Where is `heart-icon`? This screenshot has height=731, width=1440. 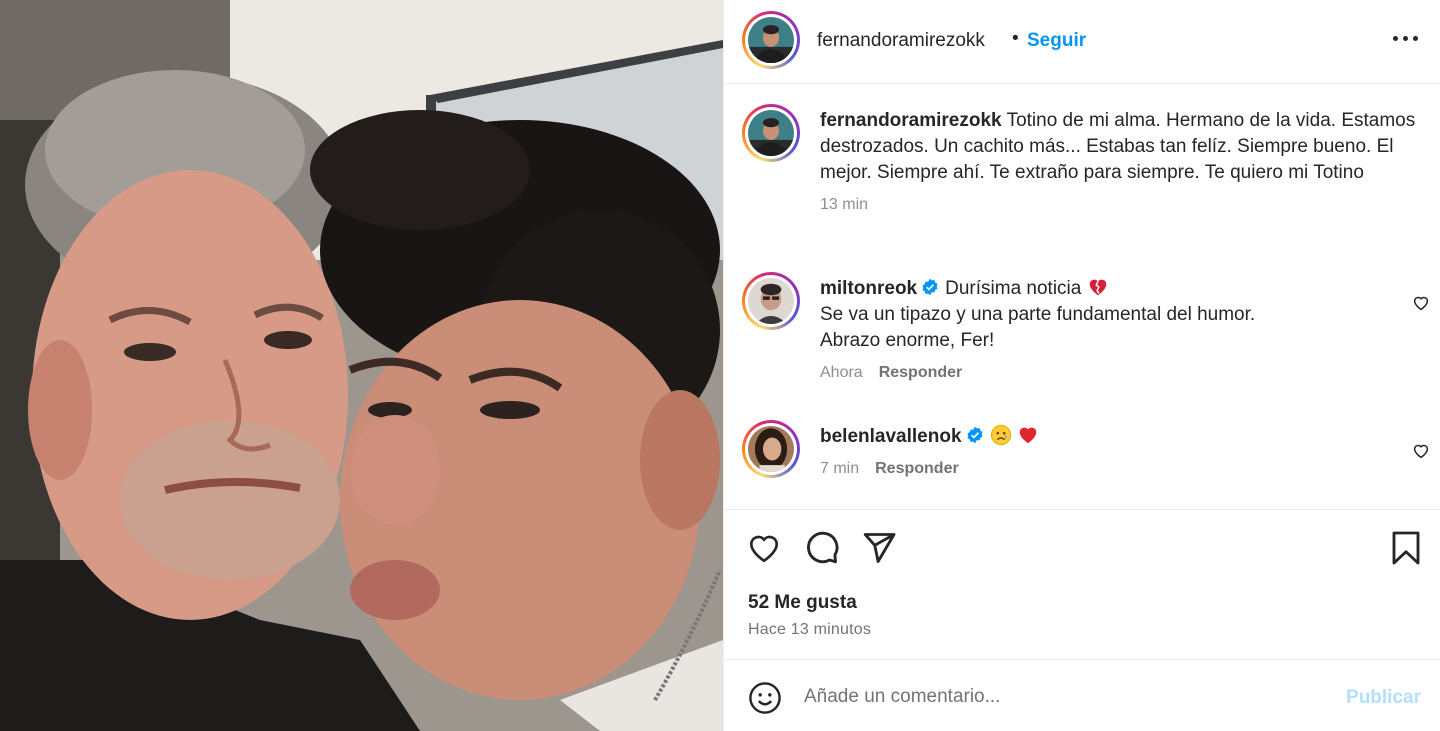 heart-icon is located at coordinates (764, 548).